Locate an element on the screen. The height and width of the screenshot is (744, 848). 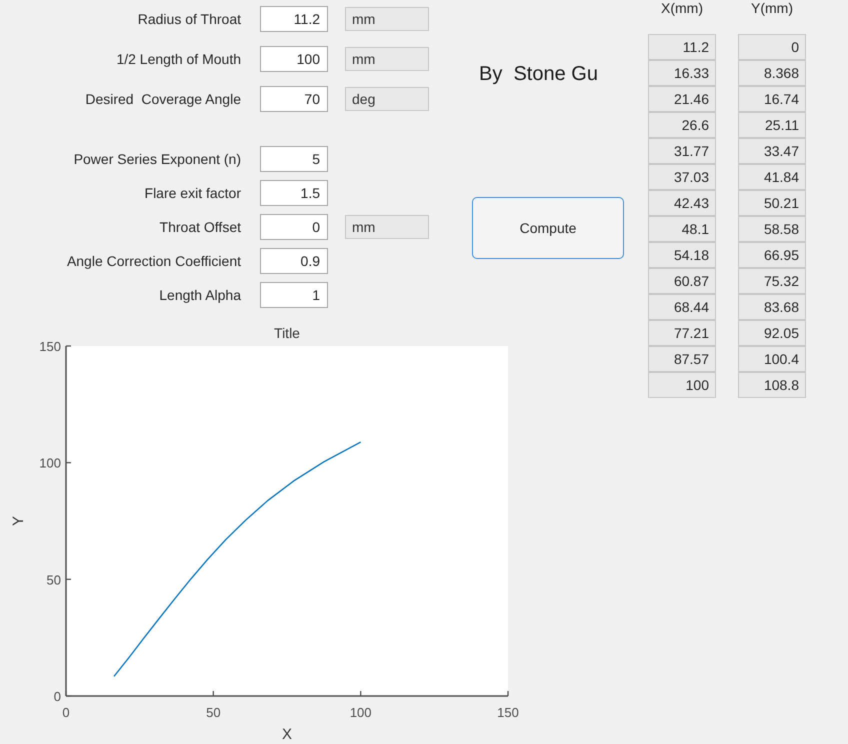
table-cell: 11.2 is located at coordinates (682, 47).